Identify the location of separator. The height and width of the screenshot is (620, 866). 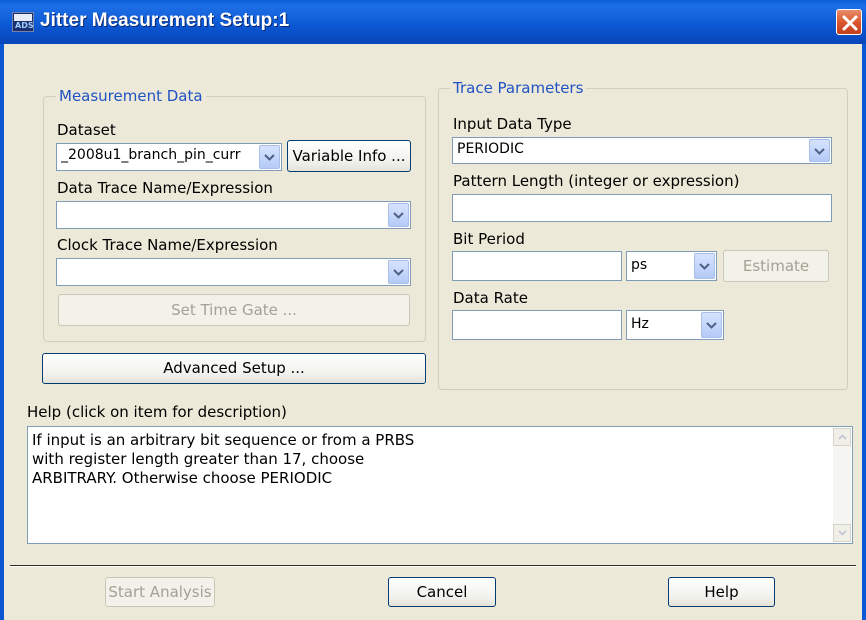
(433, 566).